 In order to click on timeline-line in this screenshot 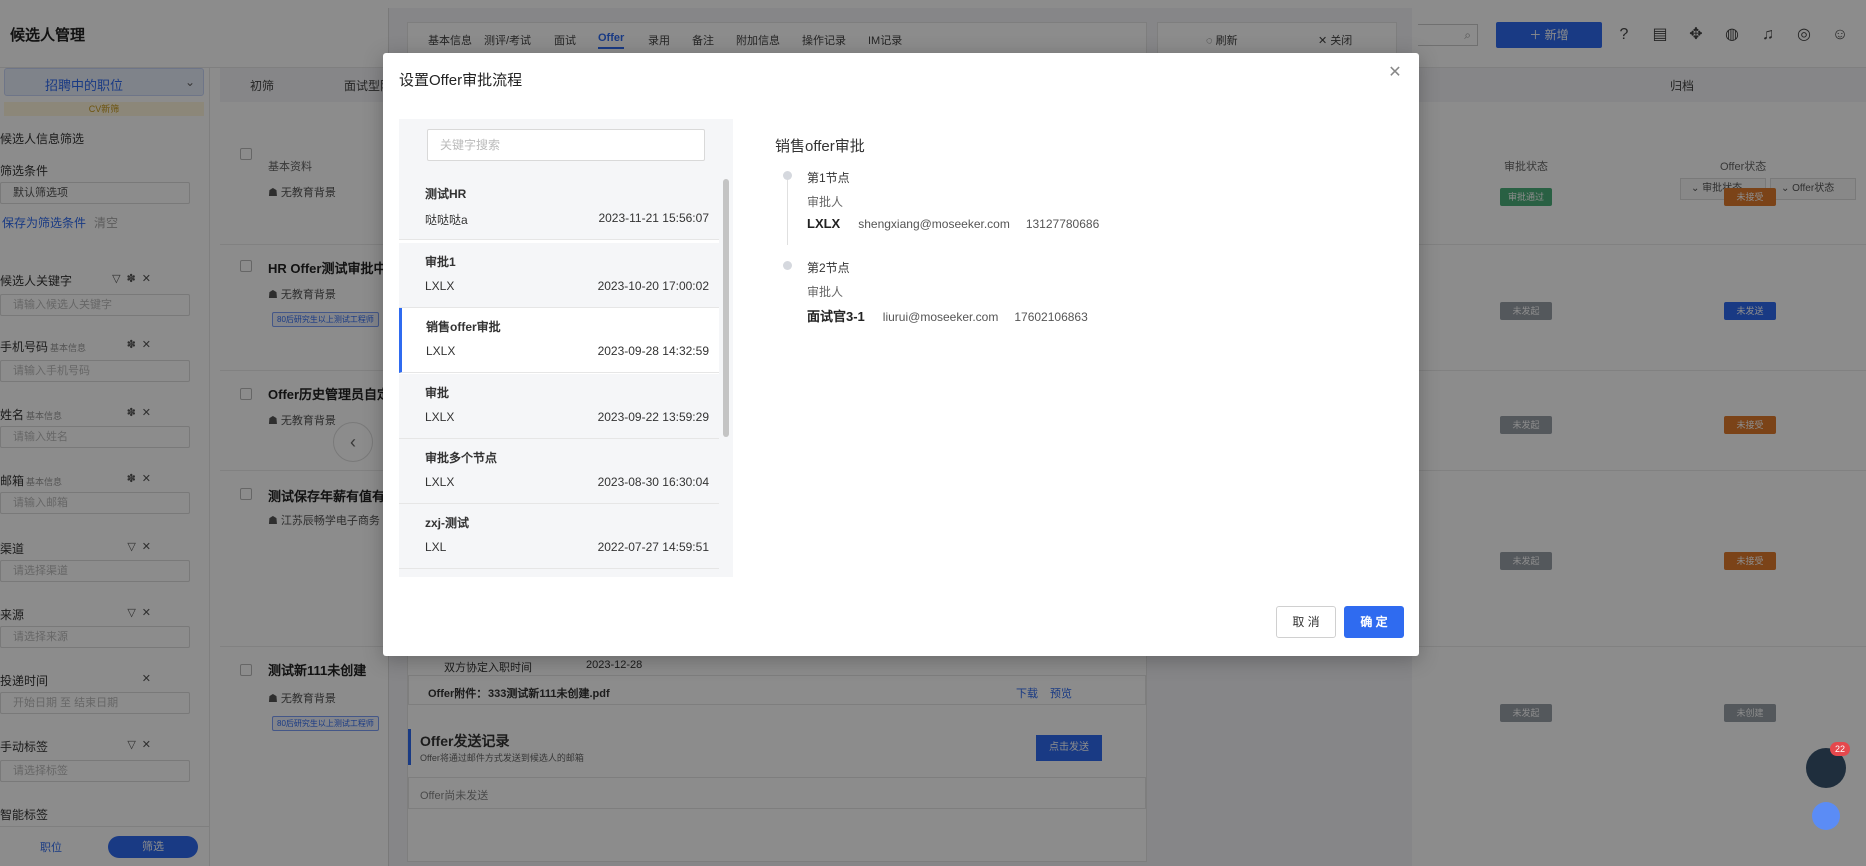, I will do `click(787, 210)`.